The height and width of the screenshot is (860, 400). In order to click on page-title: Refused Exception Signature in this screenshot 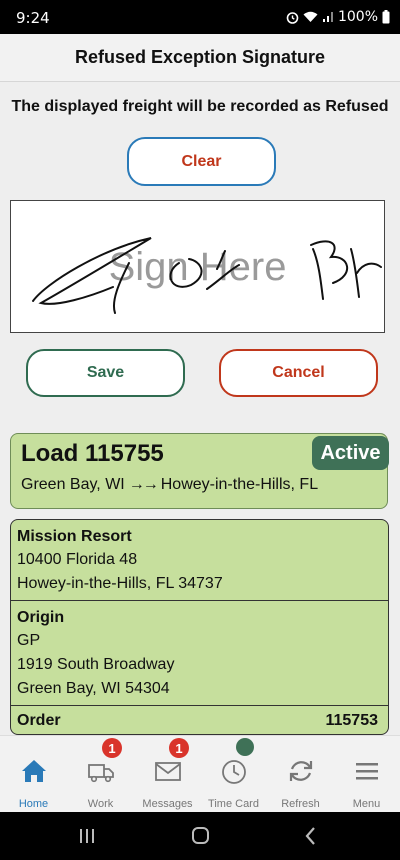, I will do `click(200, 57)`.